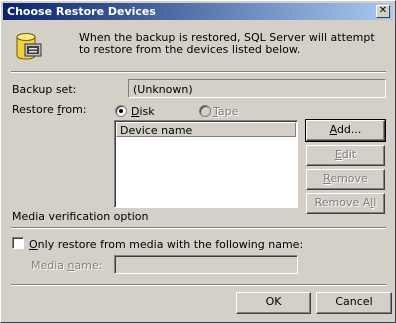  What do you see at coordinates (349, 154) in the screenshot?
I see `edit-label-rest: dit` at bounding box center [349, 154].